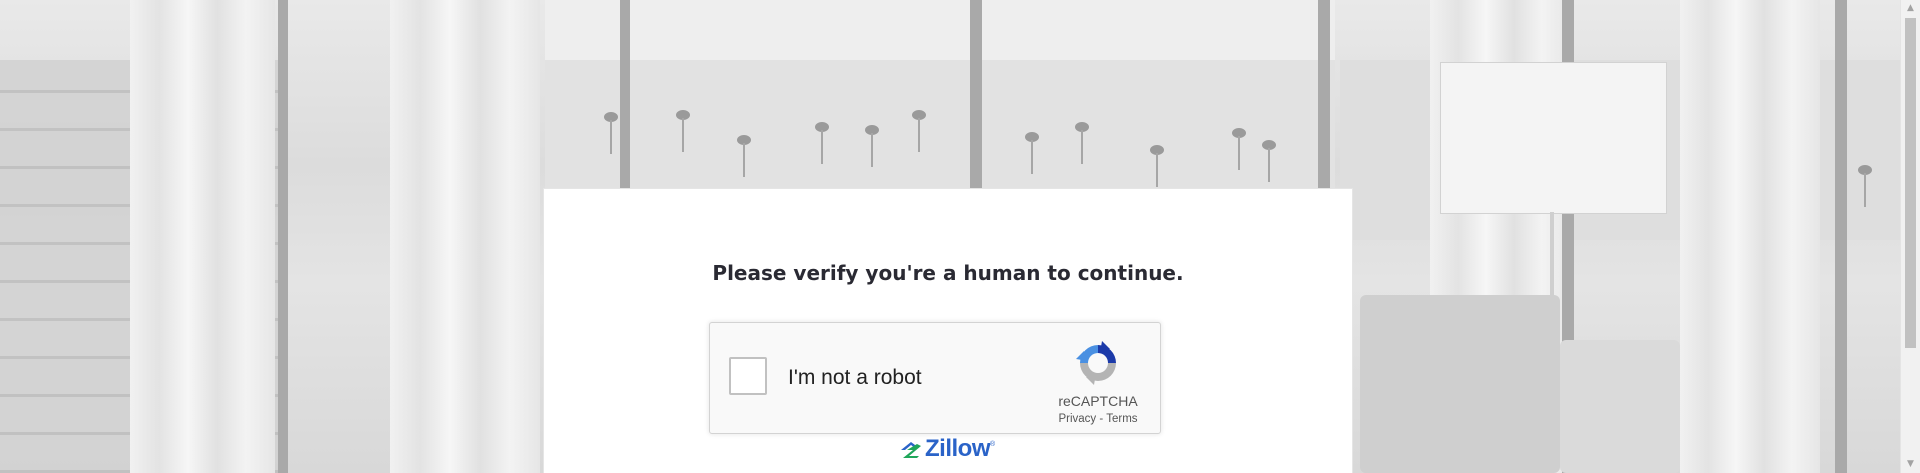 The width and height of the screenshot is (1920, 473). I want to click on scrollbar-thumb, so click(1910, 183).